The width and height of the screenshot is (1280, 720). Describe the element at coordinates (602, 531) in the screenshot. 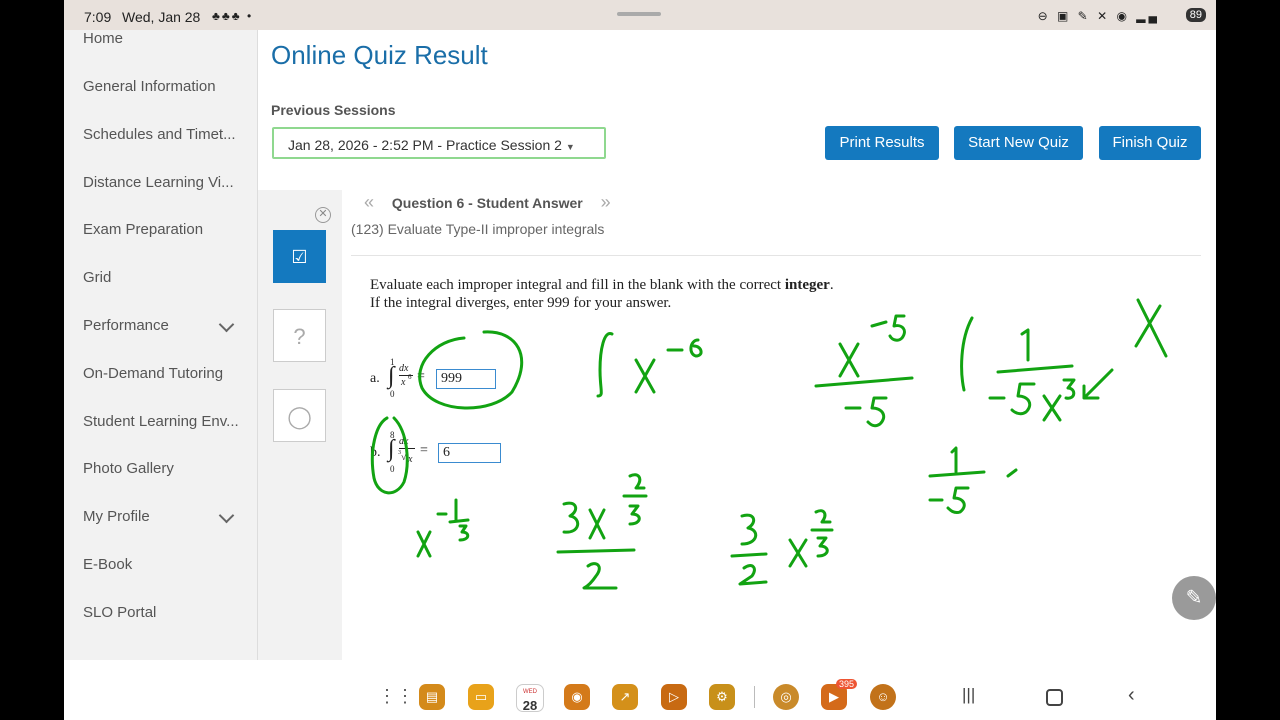

I see `ink-3x-two-thirds` at that location.